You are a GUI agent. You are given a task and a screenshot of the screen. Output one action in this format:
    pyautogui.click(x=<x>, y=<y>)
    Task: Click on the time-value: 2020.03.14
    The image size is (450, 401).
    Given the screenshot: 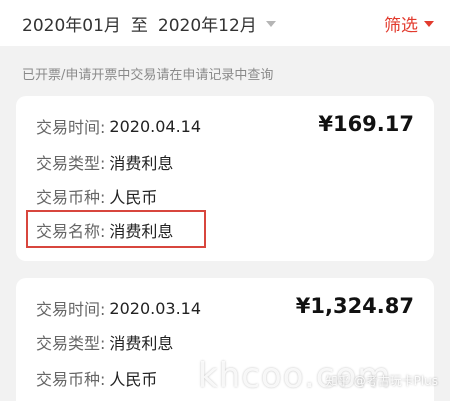 What is the action you would take?
    pyautogui.click(x=155, y=308)
    